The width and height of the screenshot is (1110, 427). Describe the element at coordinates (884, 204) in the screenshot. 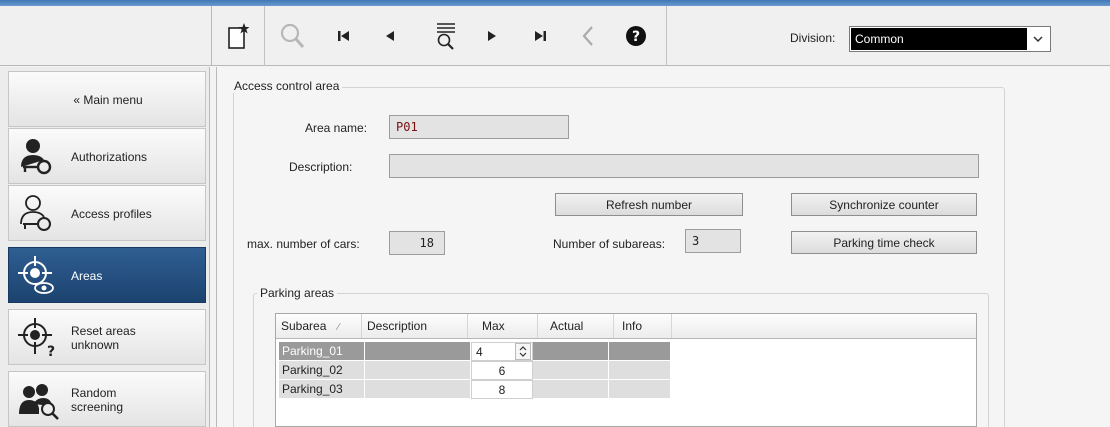

I see `synchronize-counter-button: Synchronize counter` at that location.